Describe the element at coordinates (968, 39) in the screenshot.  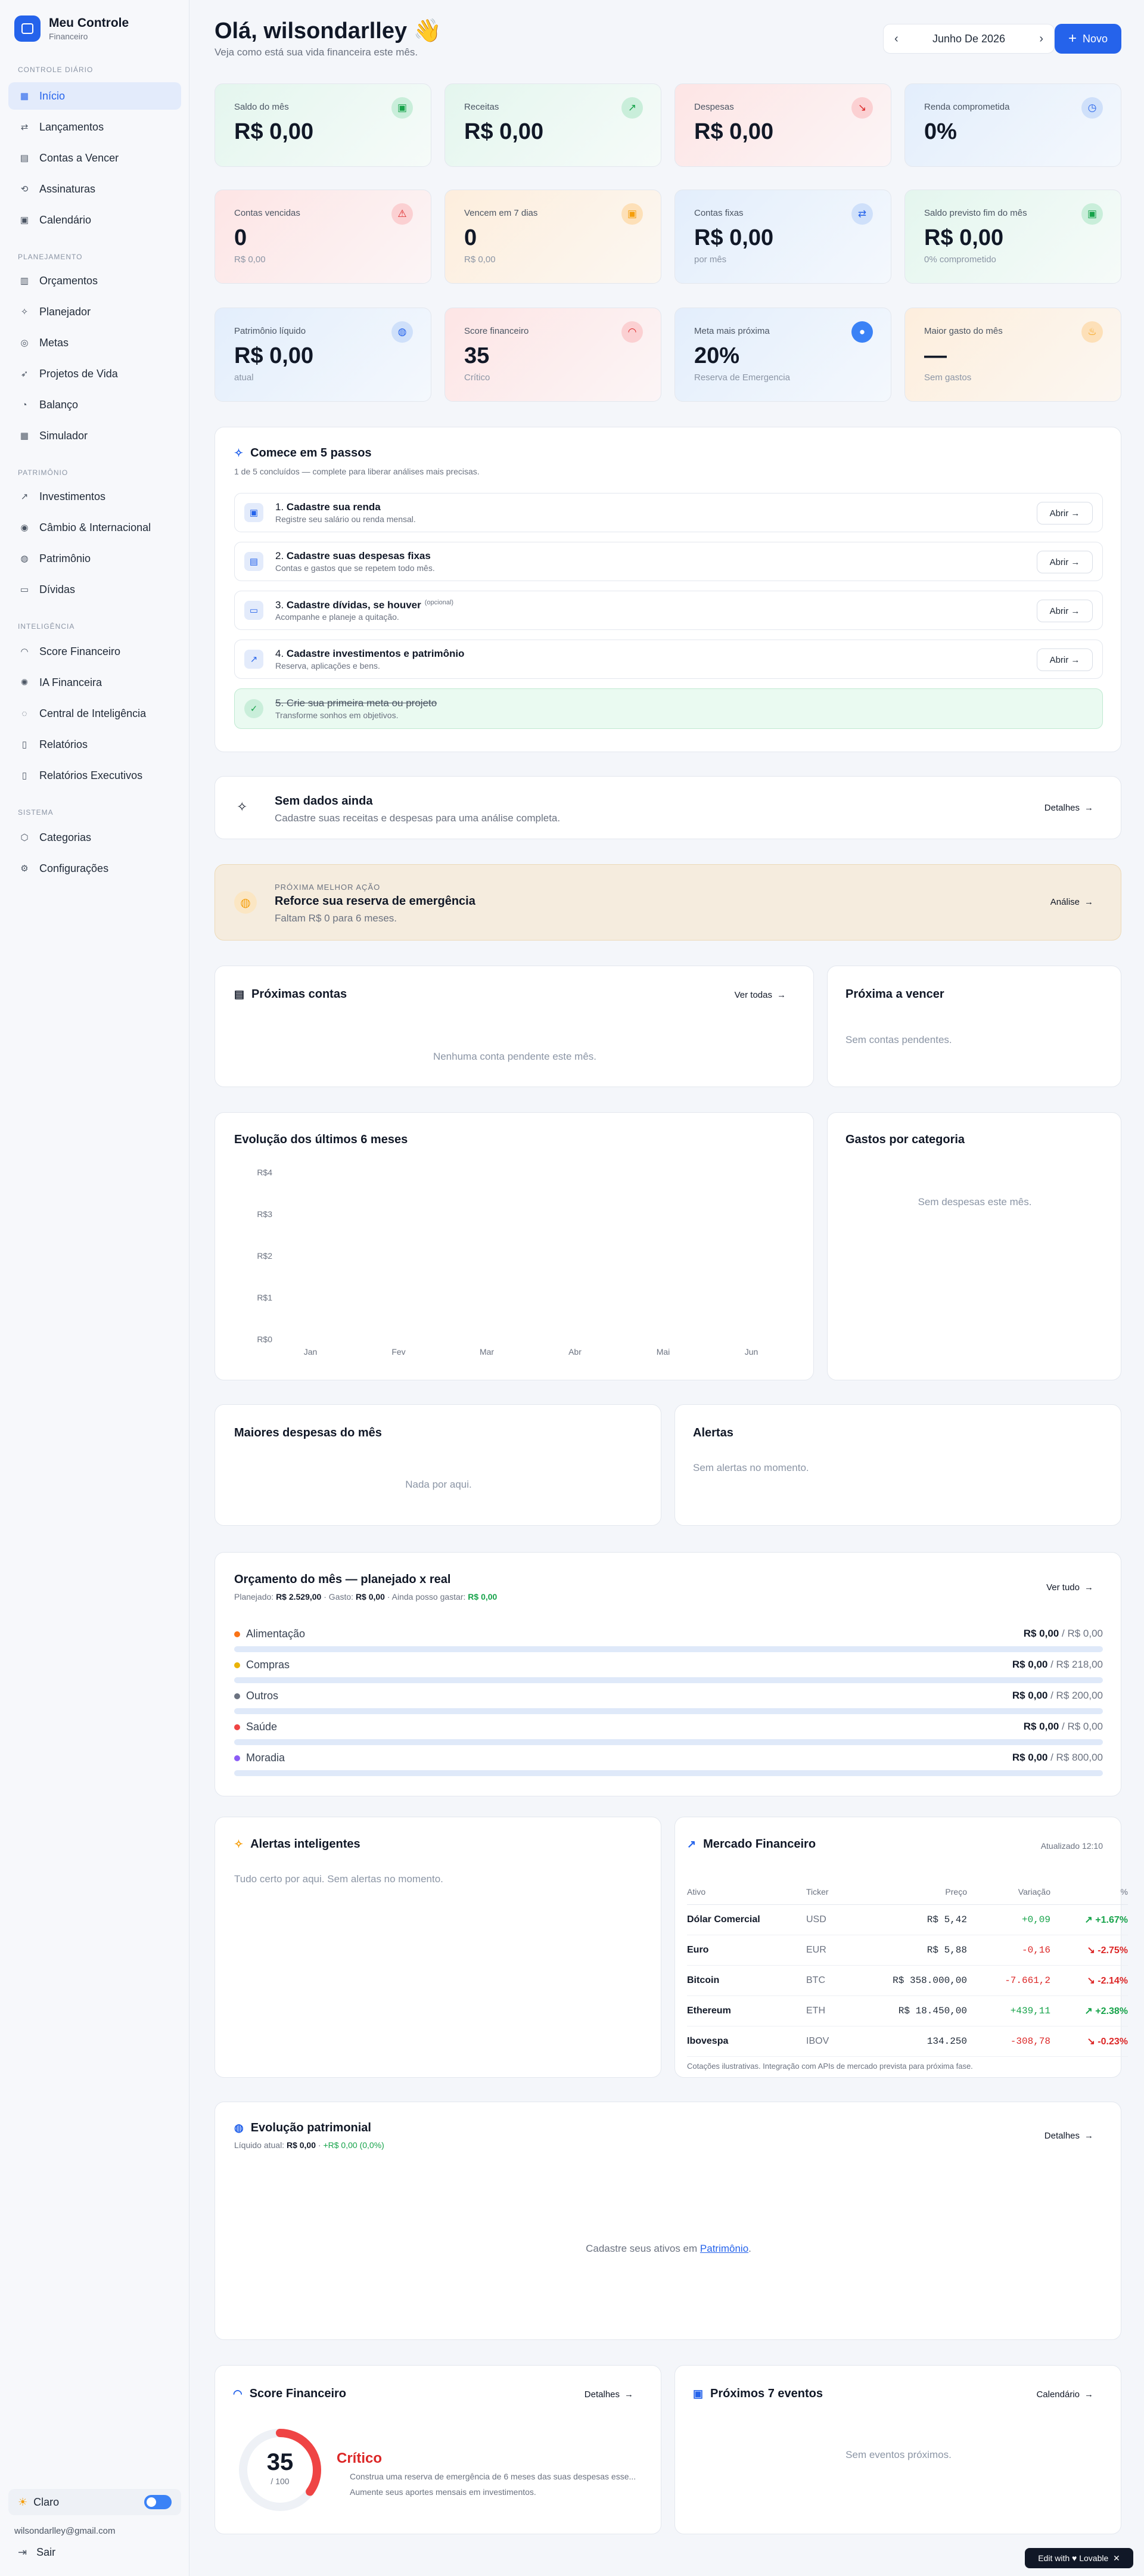
I see `month-label: Junho De 2026` at that location.